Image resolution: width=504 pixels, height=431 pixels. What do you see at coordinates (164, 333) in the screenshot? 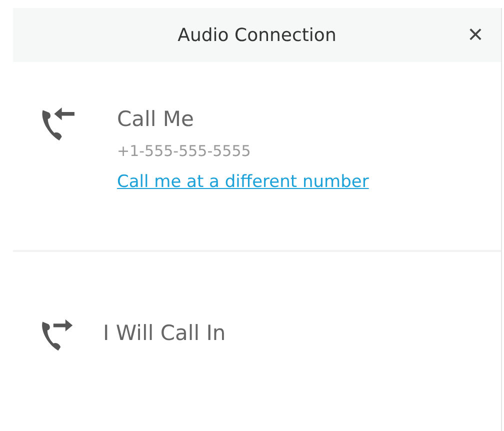
I see `call-in-option: I Will Call In` at bounding box center [164, 333].